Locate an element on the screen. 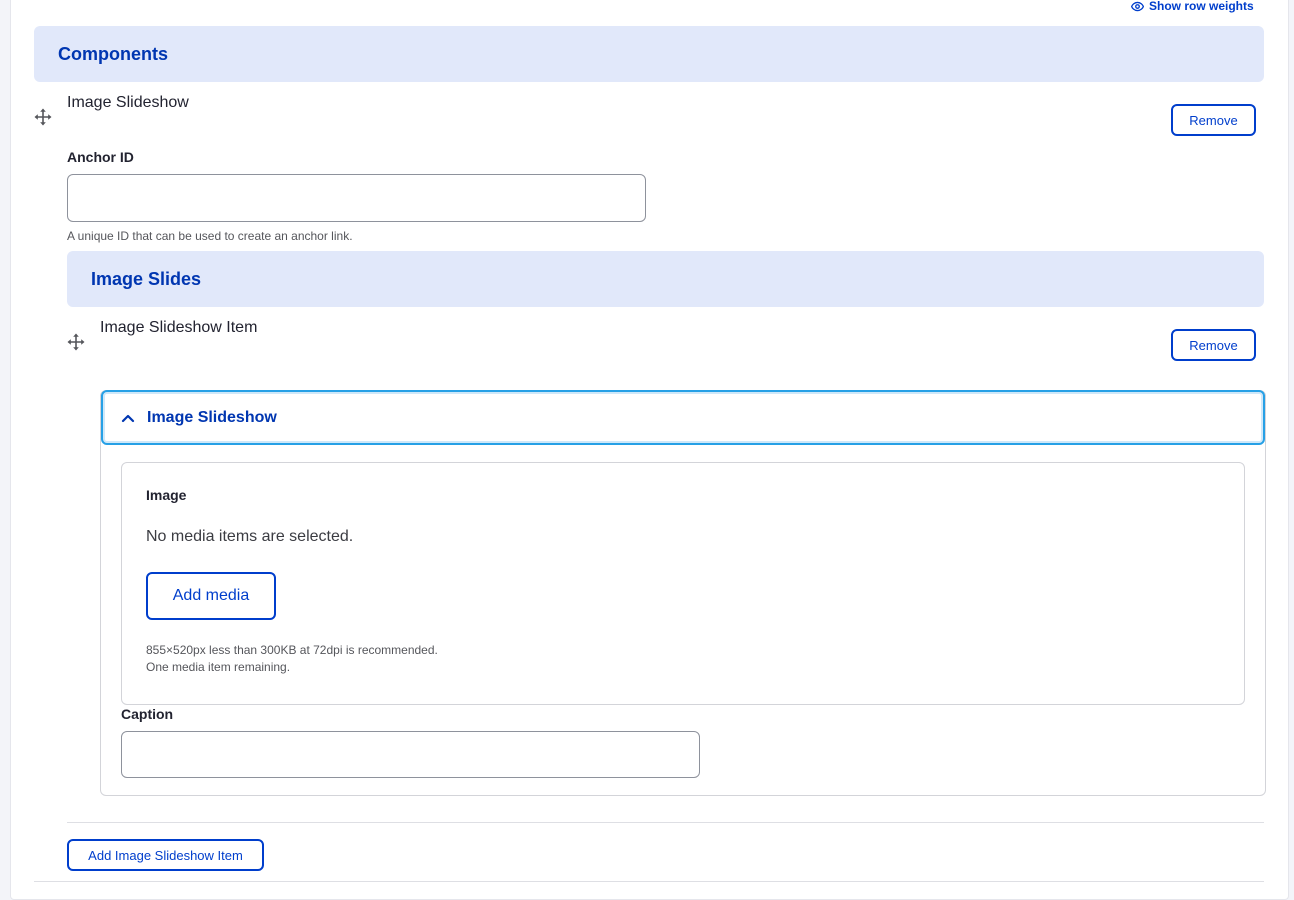 Image resolution: width=1294 pixels, height=900 pixels. slideshow-details-summary: Image Slideshow is located at coordinates (683, 417).